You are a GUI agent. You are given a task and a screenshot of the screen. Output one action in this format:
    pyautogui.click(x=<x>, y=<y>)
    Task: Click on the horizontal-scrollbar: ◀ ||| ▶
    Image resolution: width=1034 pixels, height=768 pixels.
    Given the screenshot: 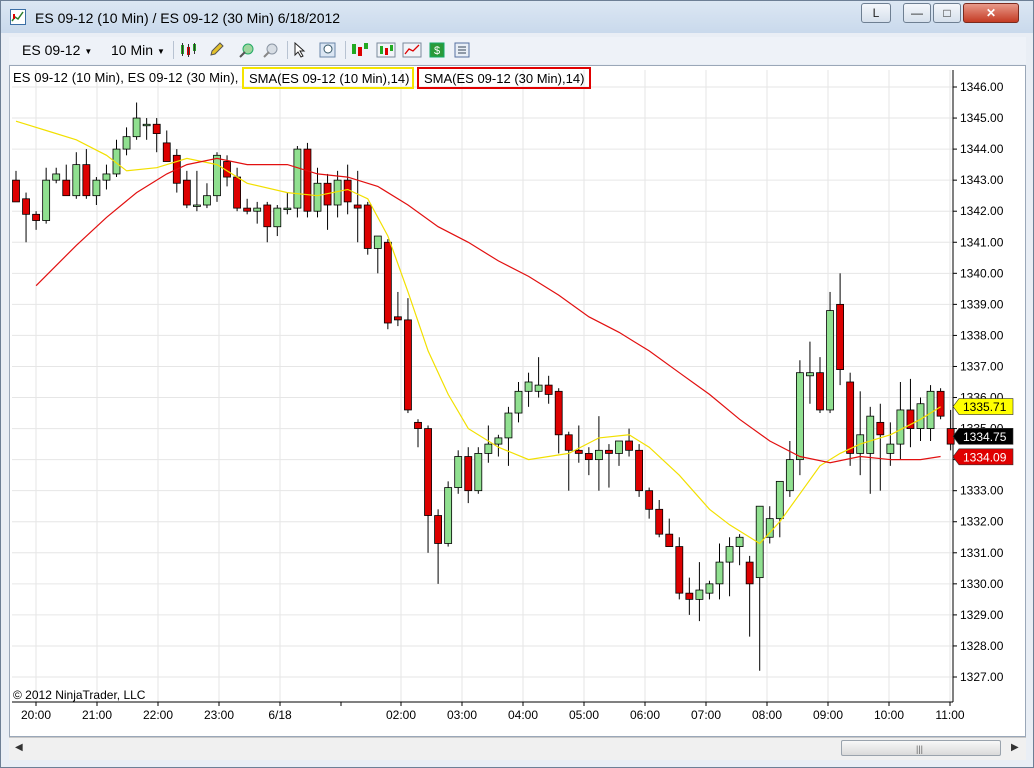 What is the action you would take?
    pyautogui.click(x=517, y=748)
    